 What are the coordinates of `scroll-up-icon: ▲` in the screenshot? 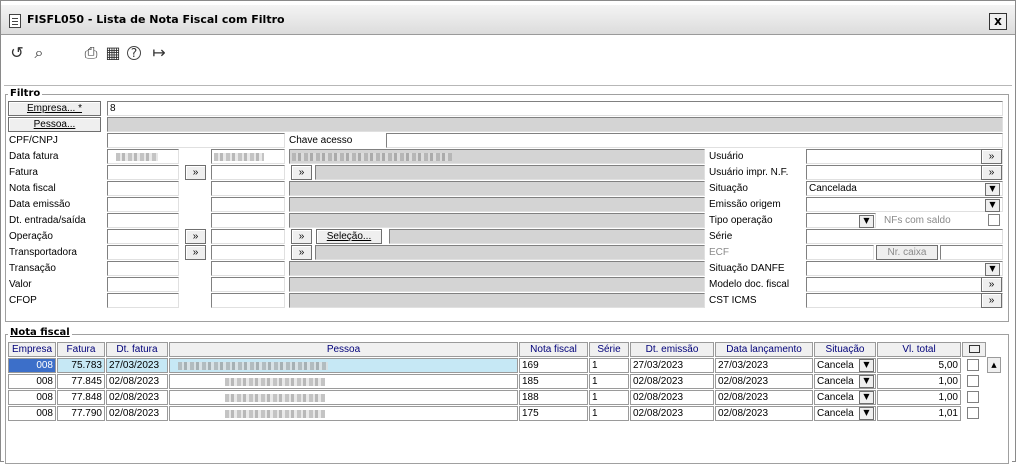 It's located at (994, 365).